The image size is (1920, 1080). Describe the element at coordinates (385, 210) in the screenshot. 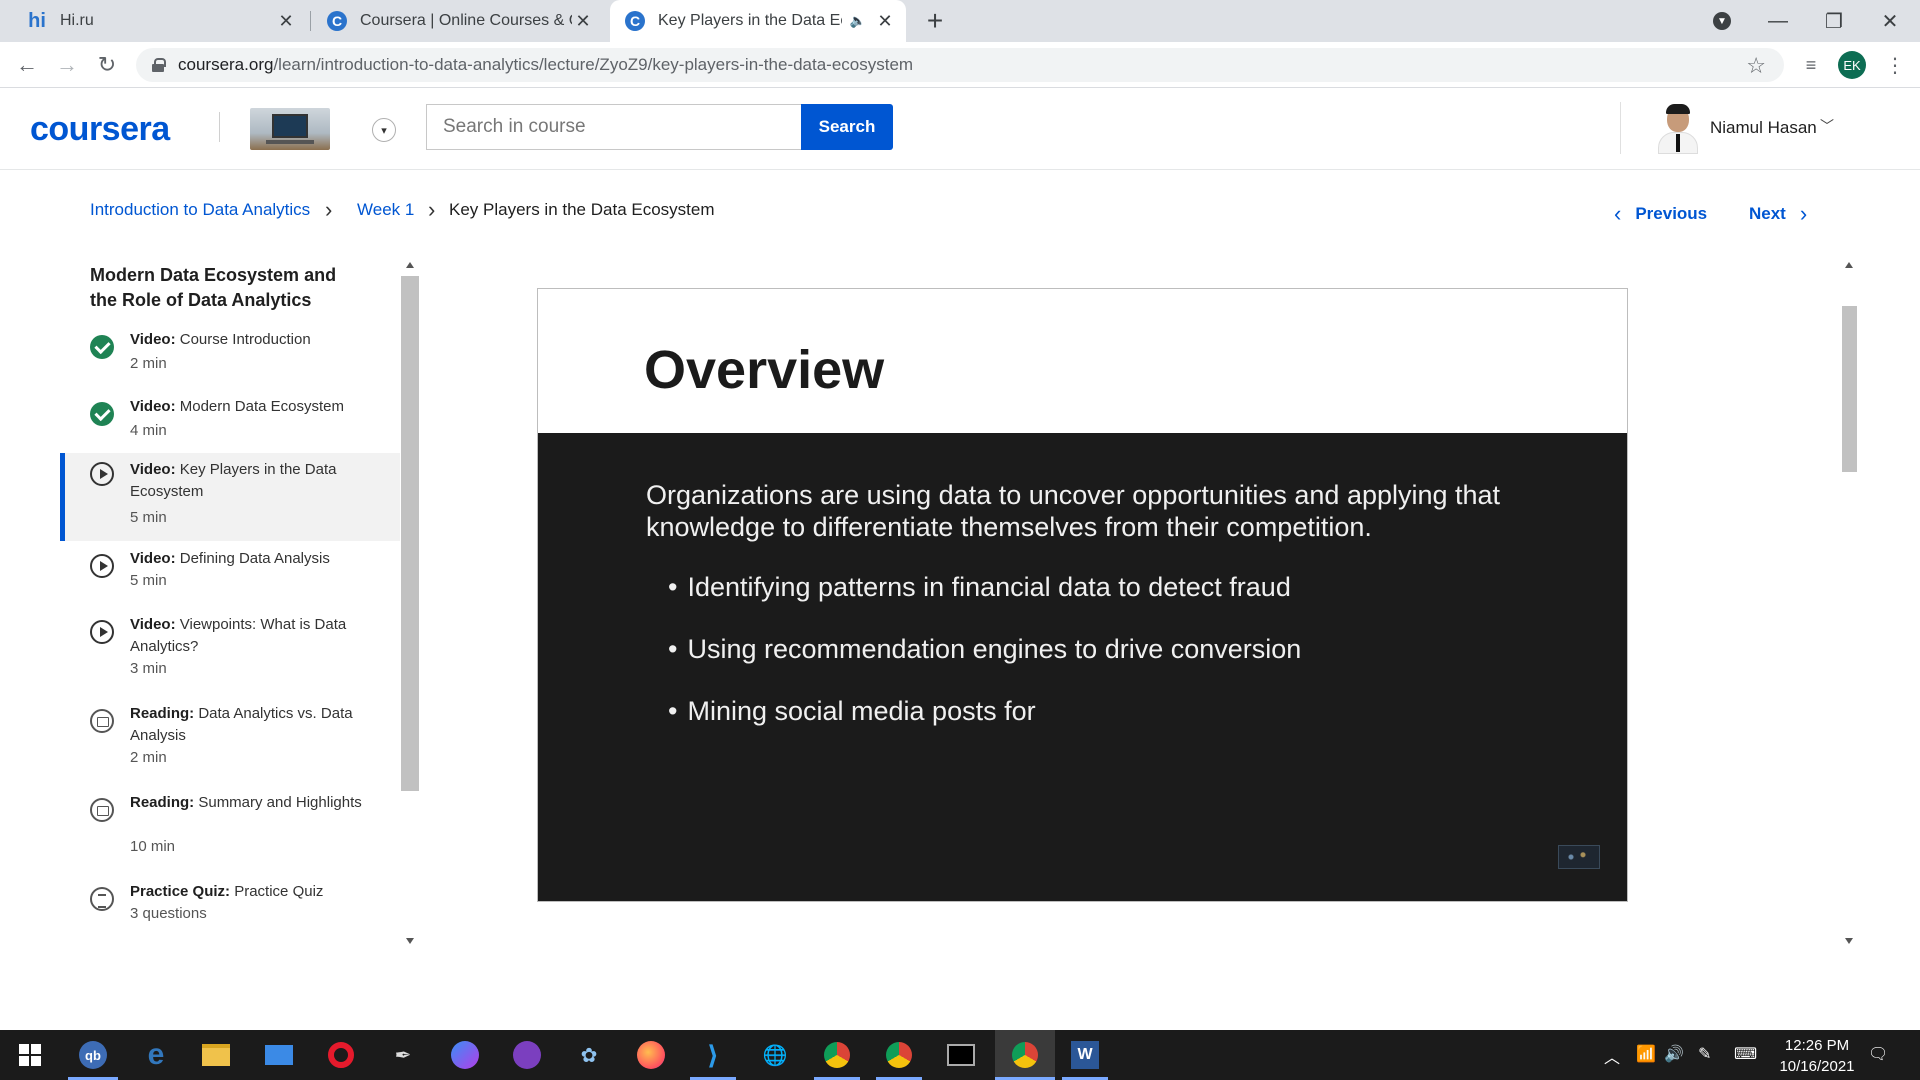

I see `breadcrumb-week: Week 1` at that location.